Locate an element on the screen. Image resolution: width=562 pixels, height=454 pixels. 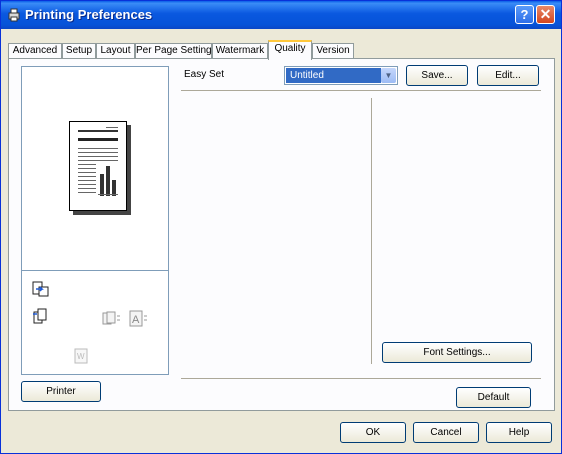
chevron-down-icon: ▼ is located at coordinates (388, 75).